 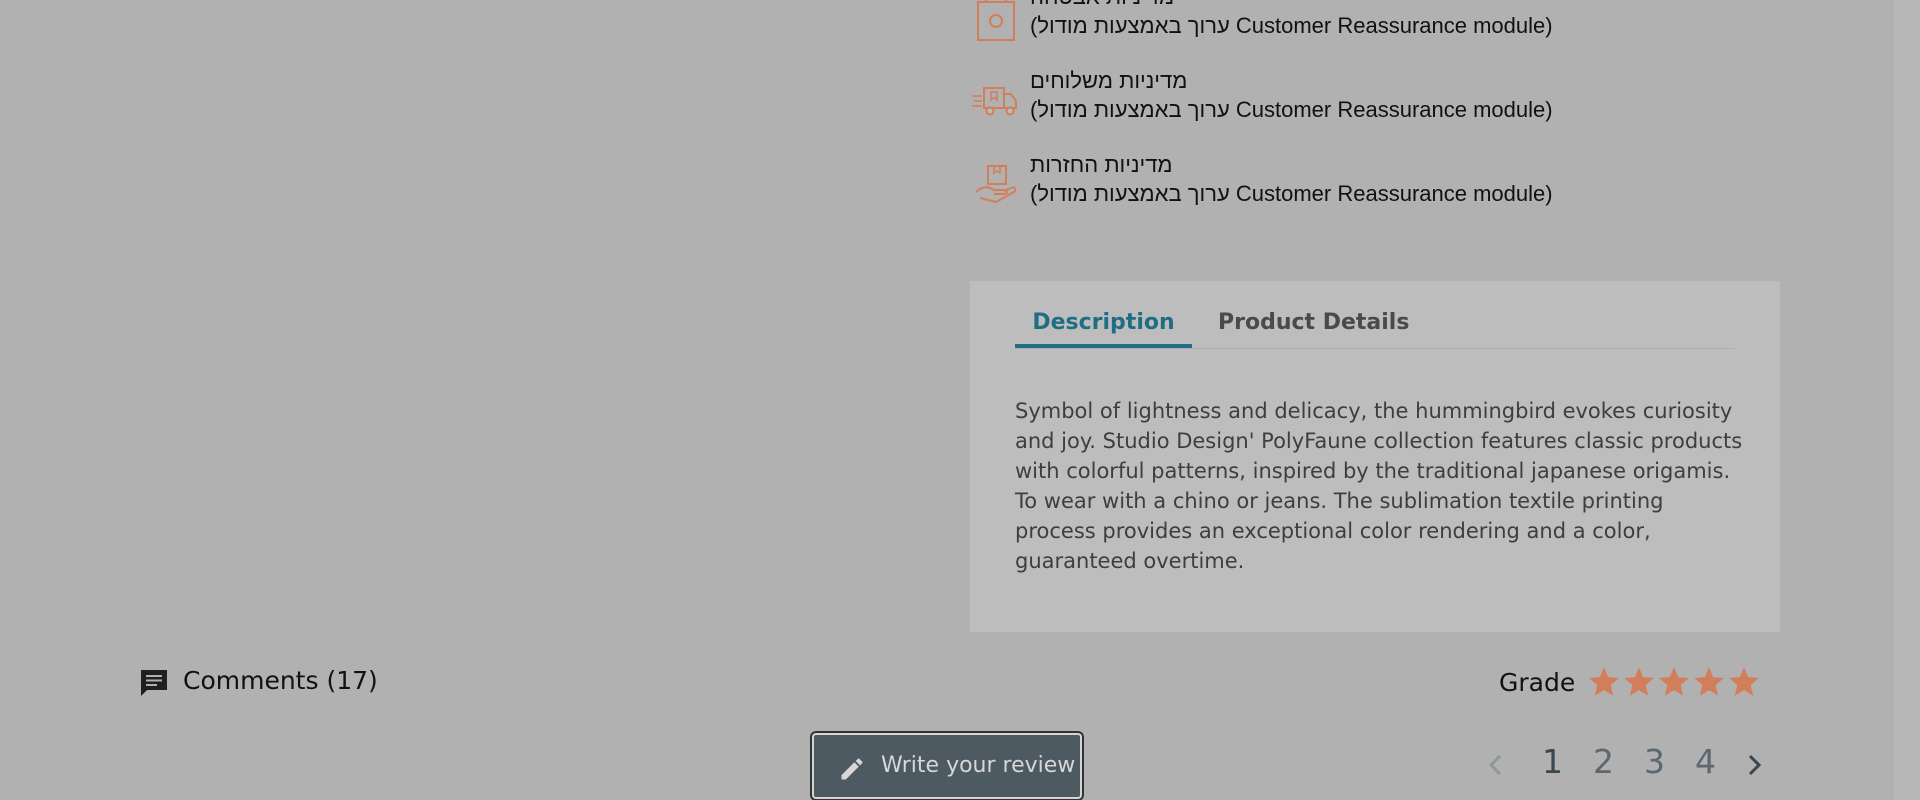 I want to click on scrollbar-track, so click(x=1907, y=400).